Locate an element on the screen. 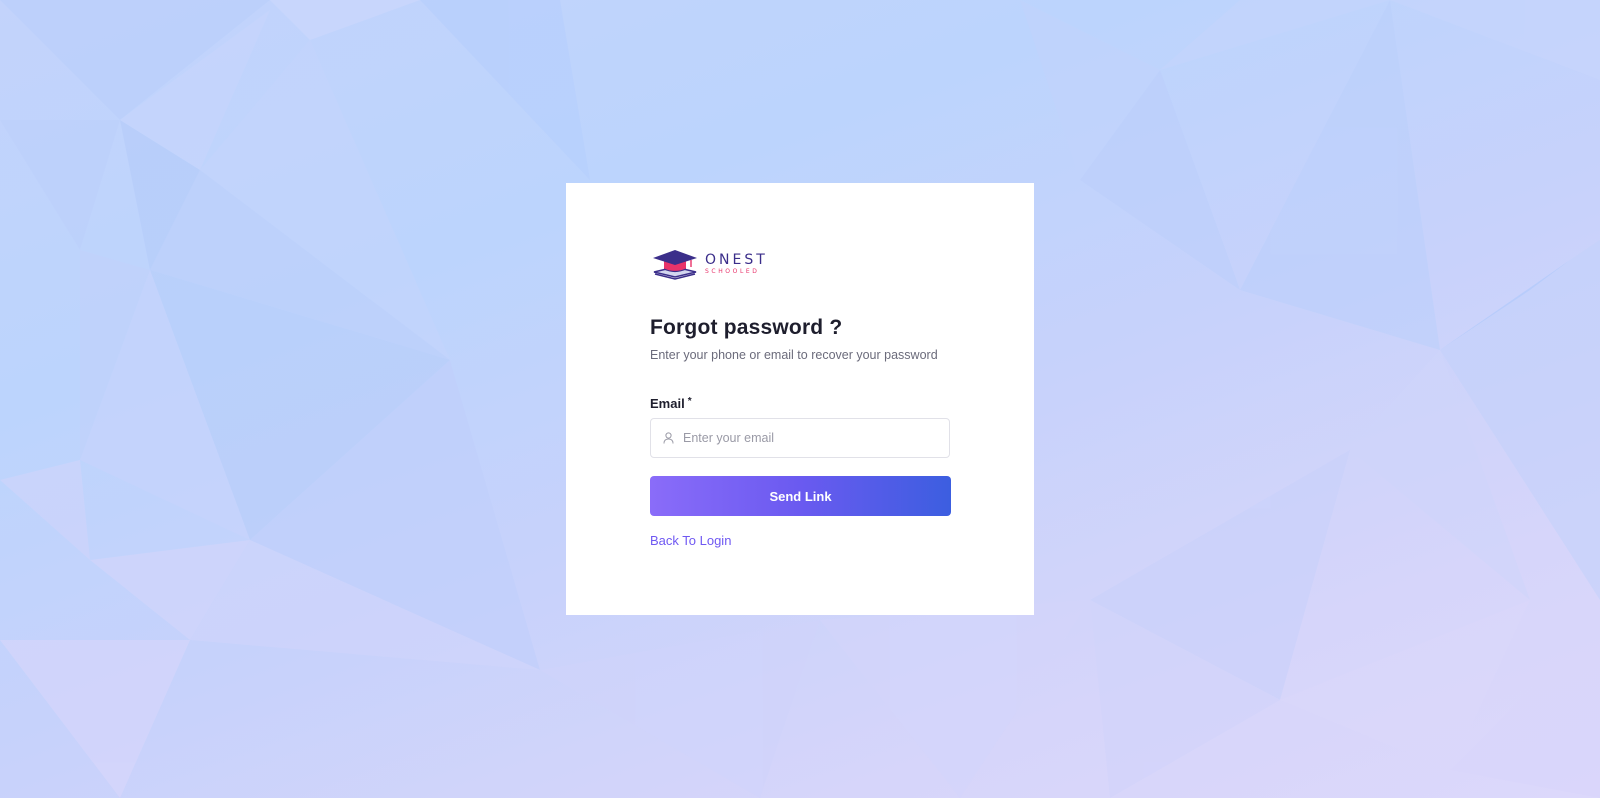 The width and height of the screenshot is (1600, 798). send-link-button: Send Link is located at coordinates (800, 496).